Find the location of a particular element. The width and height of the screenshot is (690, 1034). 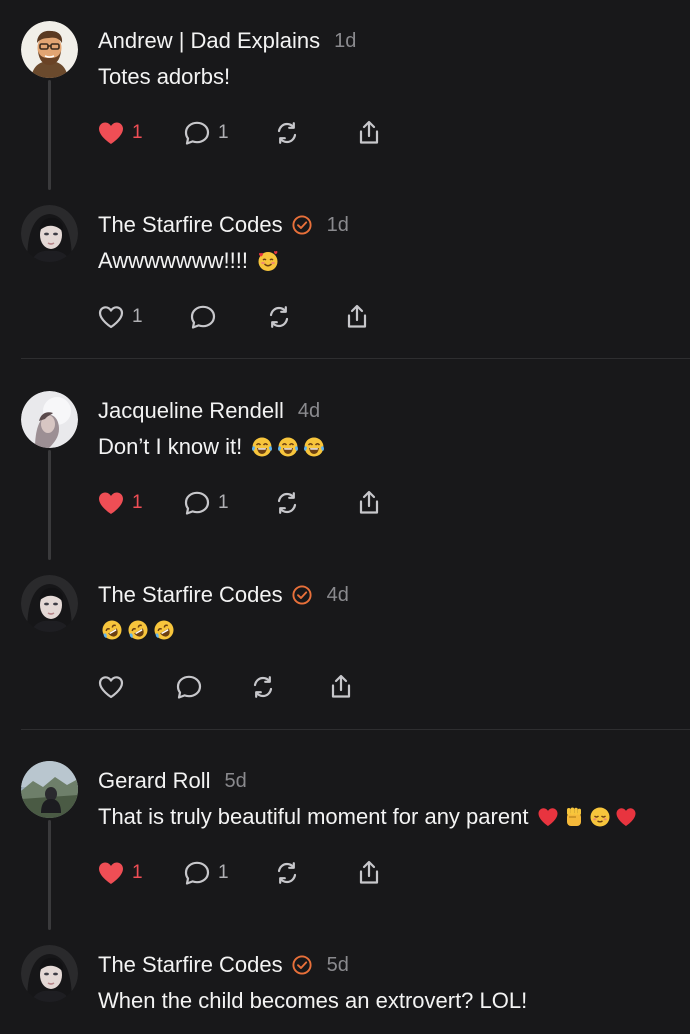

post-header: The Starfire Codes 4d is located at coordinates (223, 595).